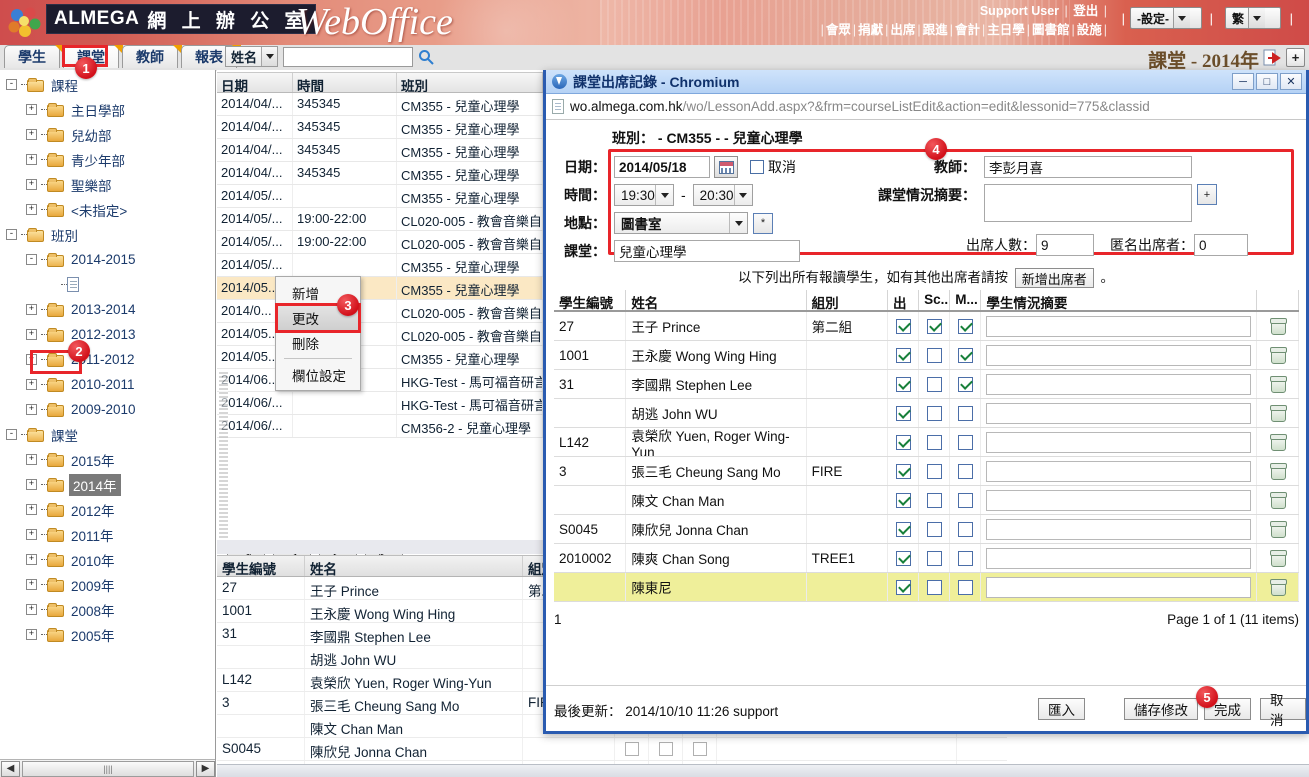 The width and height of the screenshot is (1309, 777). What do you see at coordinates (631, 749) in the screenshot?
I see `checkbox` at bounding box center [631, 749].